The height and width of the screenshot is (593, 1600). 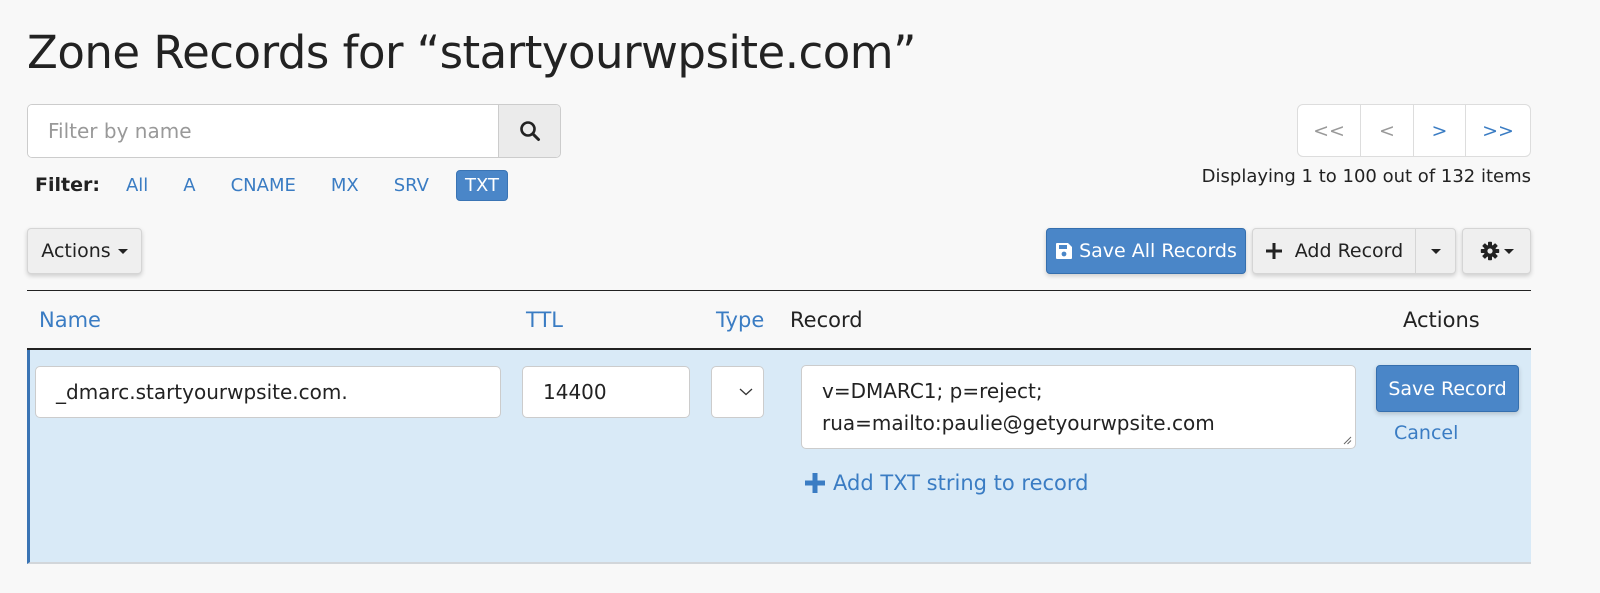 I want to click on table-top-divider, so click(x=779, y=290).